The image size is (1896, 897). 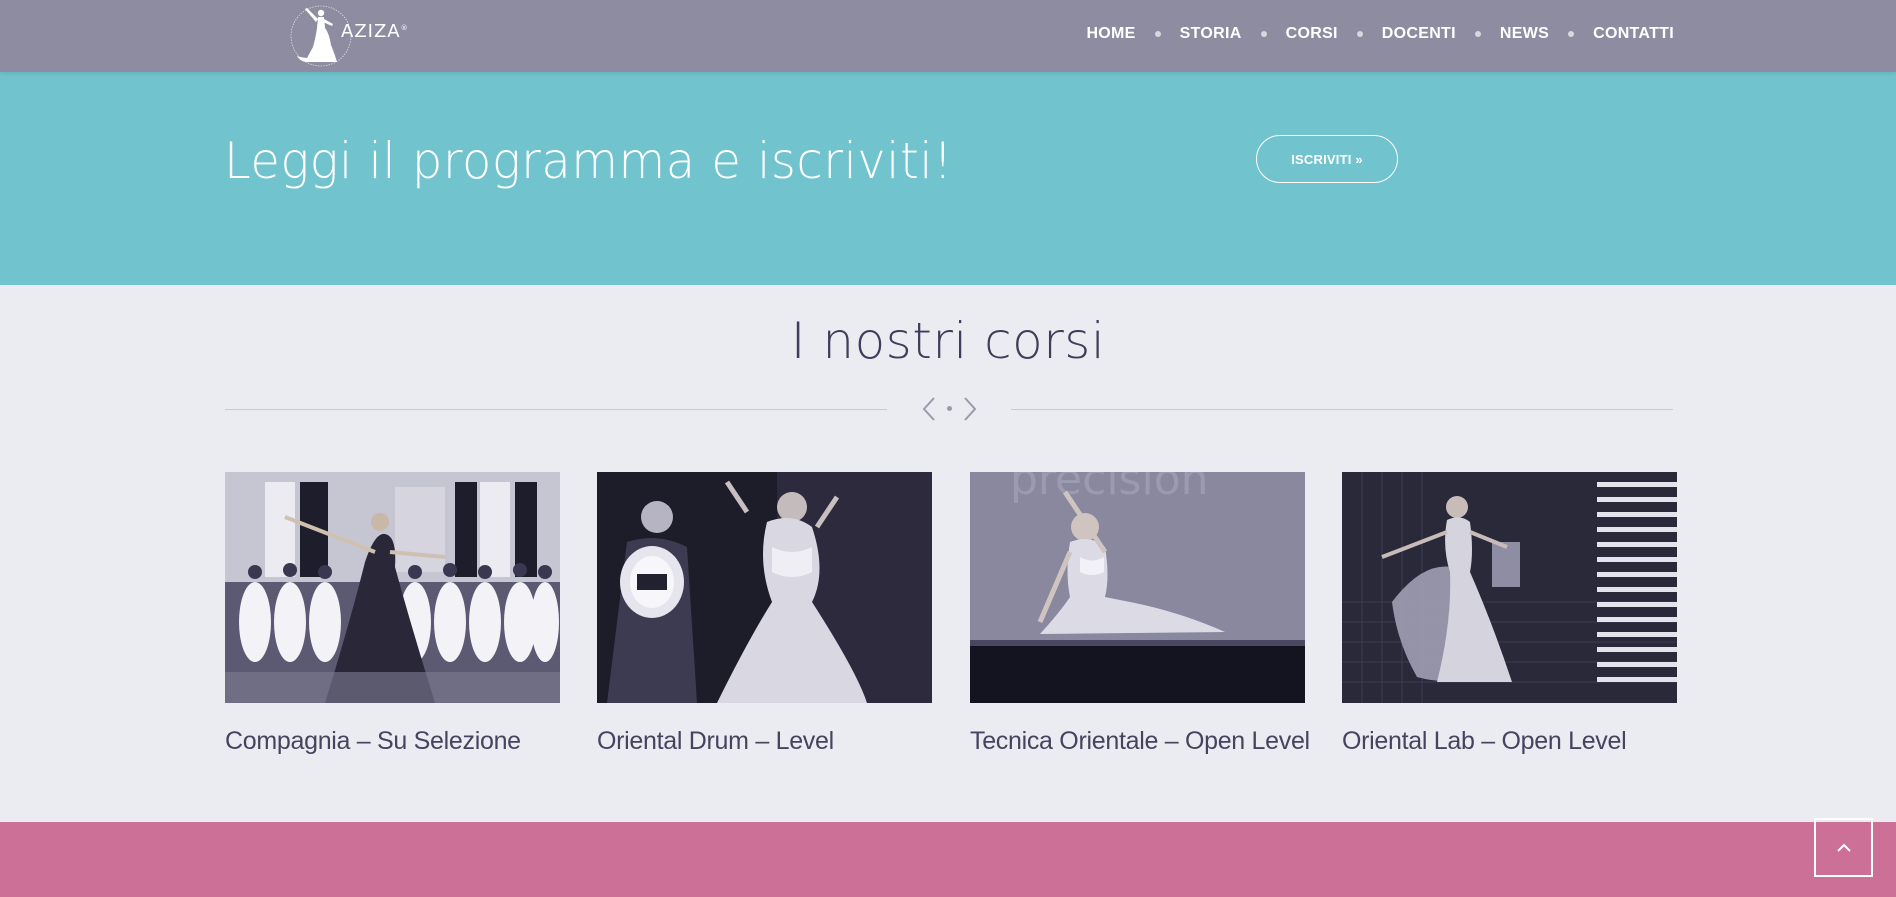 I want to click on footer-strip, so click(x=948, y=859).